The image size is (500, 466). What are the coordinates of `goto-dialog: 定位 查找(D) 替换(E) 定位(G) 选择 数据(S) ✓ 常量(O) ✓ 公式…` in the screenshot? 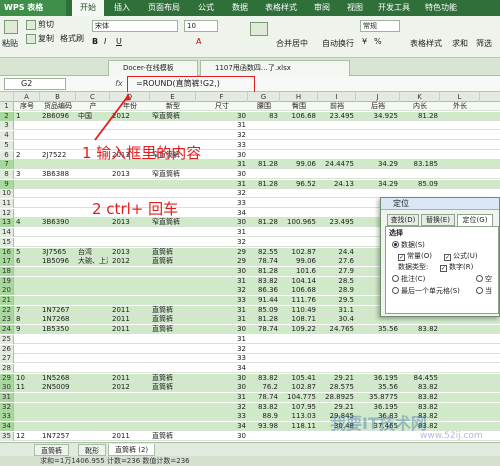 It's located at (440, 257).